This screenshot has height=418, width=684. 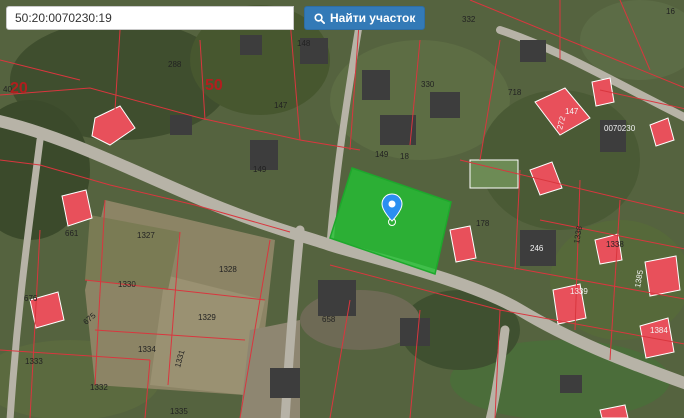 What do you see at coordinates (19, 88) in the screenshot?
I see `quarter-label-20: 20` at bounding box center [19, 88].